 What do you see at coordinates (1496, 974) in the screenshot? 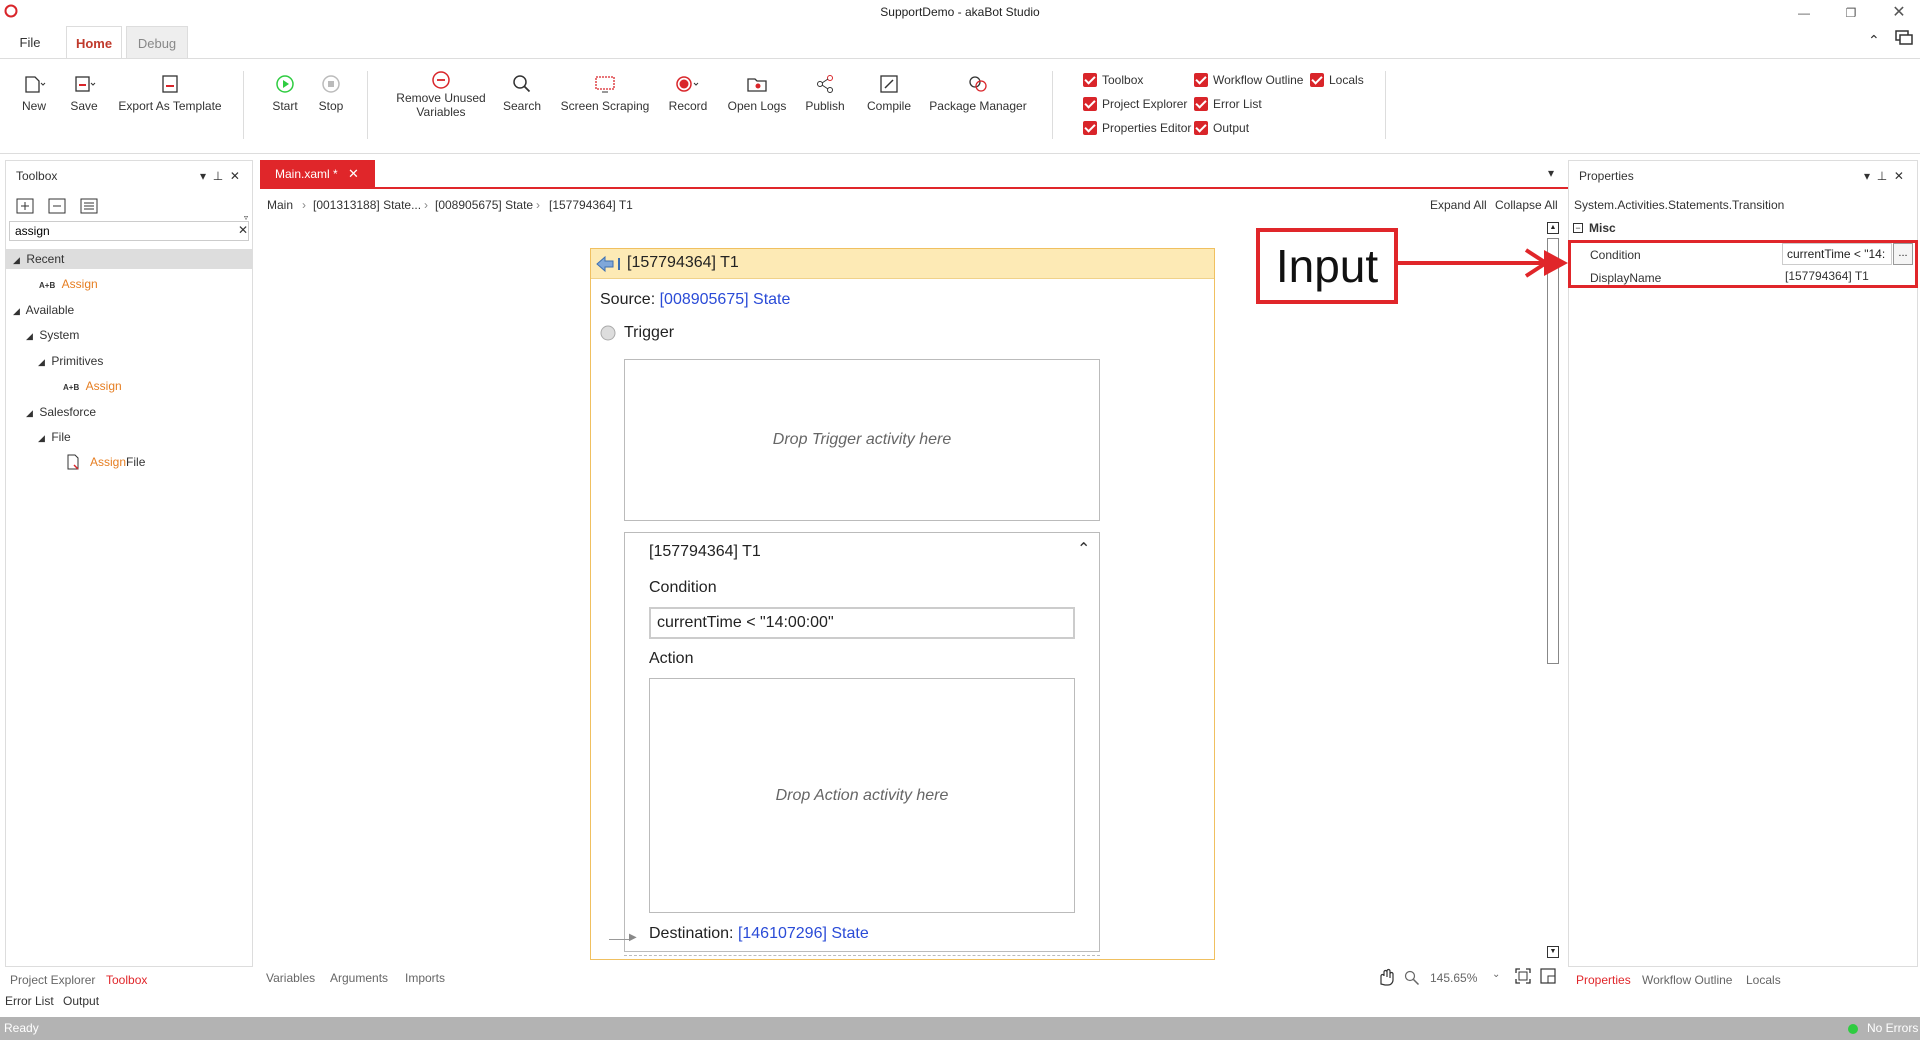
I see `zoom-dropdown-icon: ⌄` at bounding box center [1496, 974].